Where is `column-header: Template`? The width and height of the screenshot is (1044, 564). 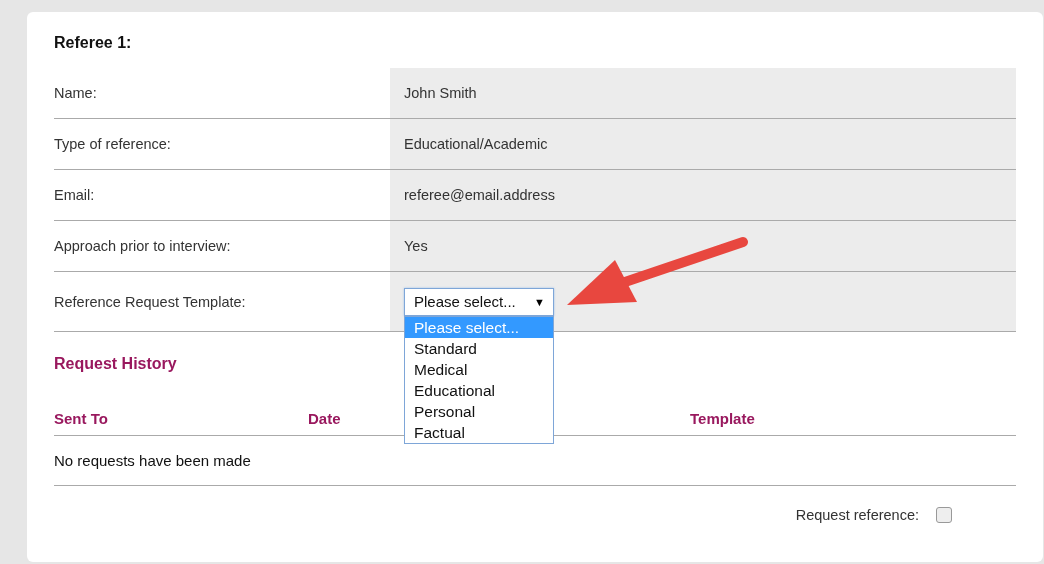
column-header: Template is located at coordinates (722, 418).